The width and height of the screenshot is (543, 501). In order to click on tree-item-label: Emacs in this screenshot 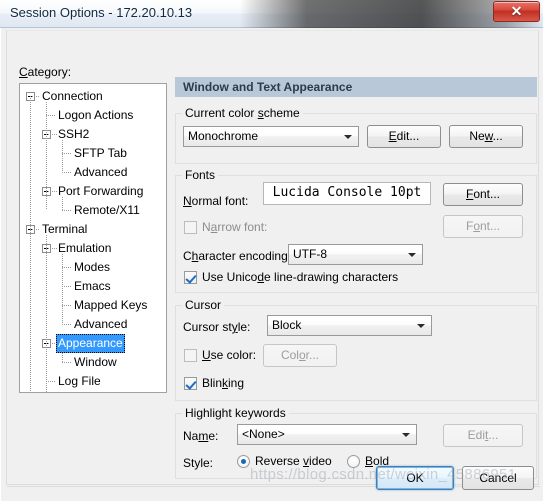, I will do `click(92, 286)`.